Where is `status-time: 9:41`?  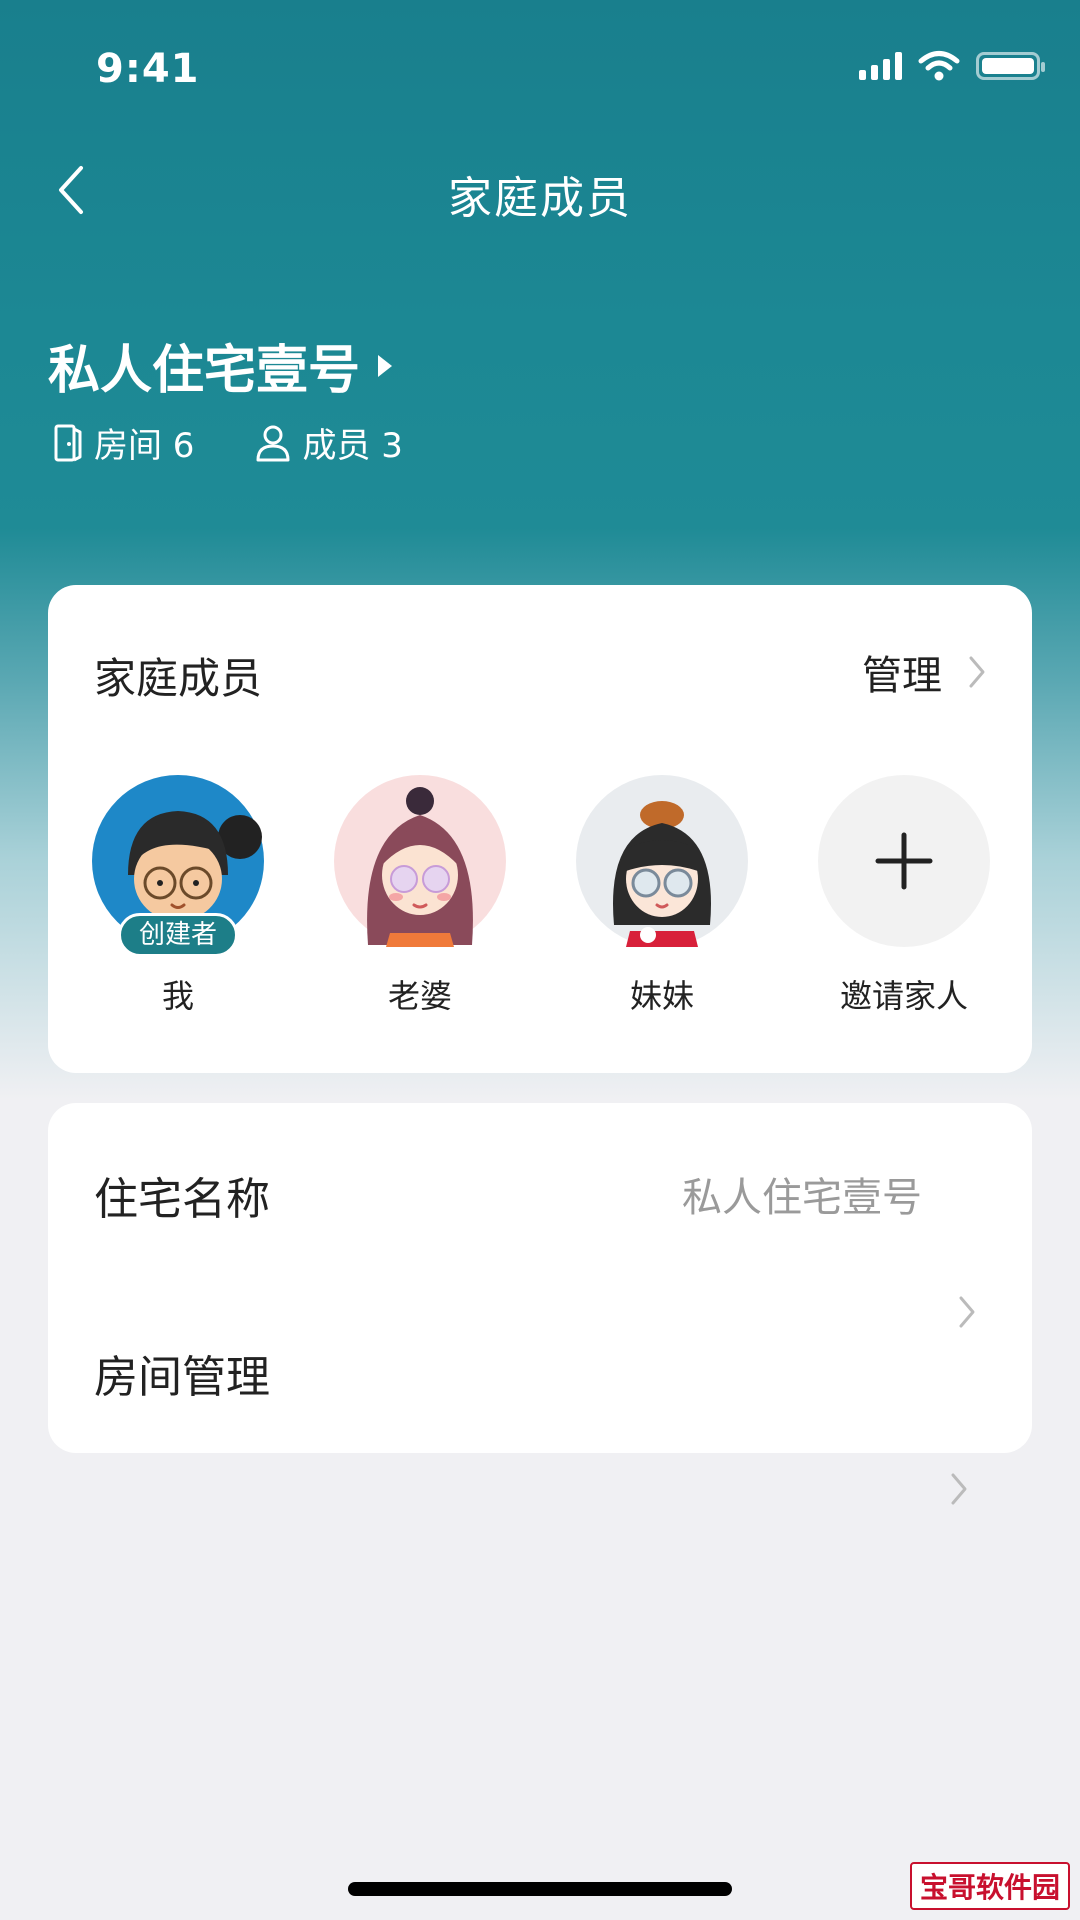 status-time: 9:41 is located at coordinates (148, 69).